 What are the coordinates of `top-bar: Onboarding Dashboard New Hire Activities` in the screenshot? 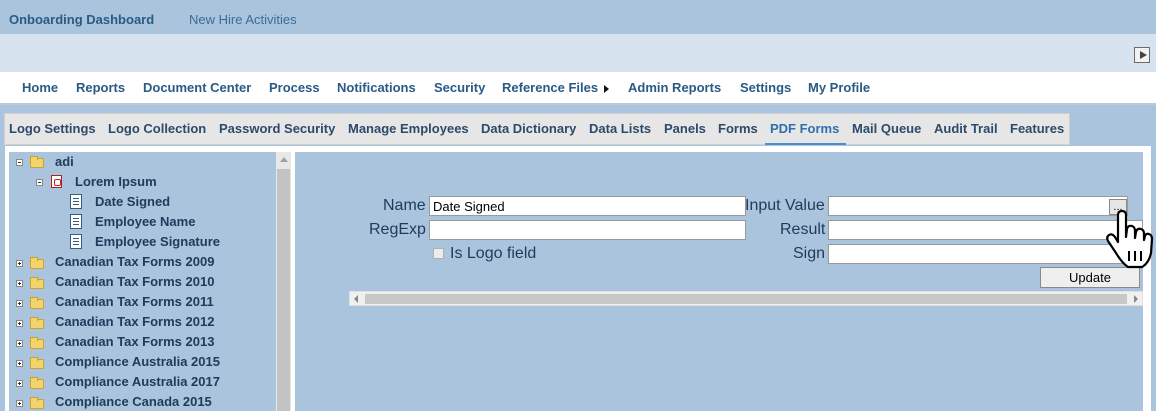 It's located at (578, 17).